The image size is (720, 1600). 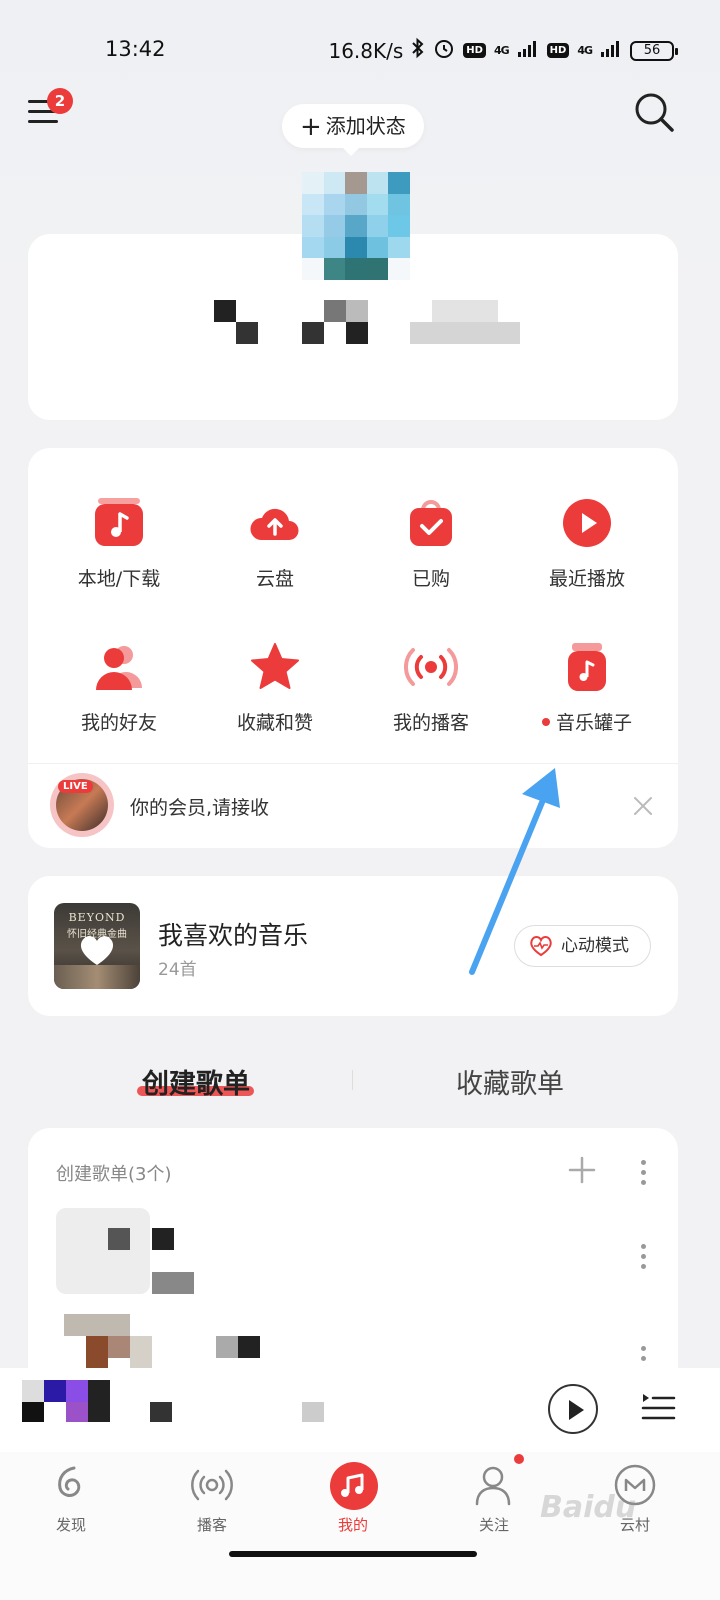 I want to click on home-indicator, so click(x=353, y=1554).